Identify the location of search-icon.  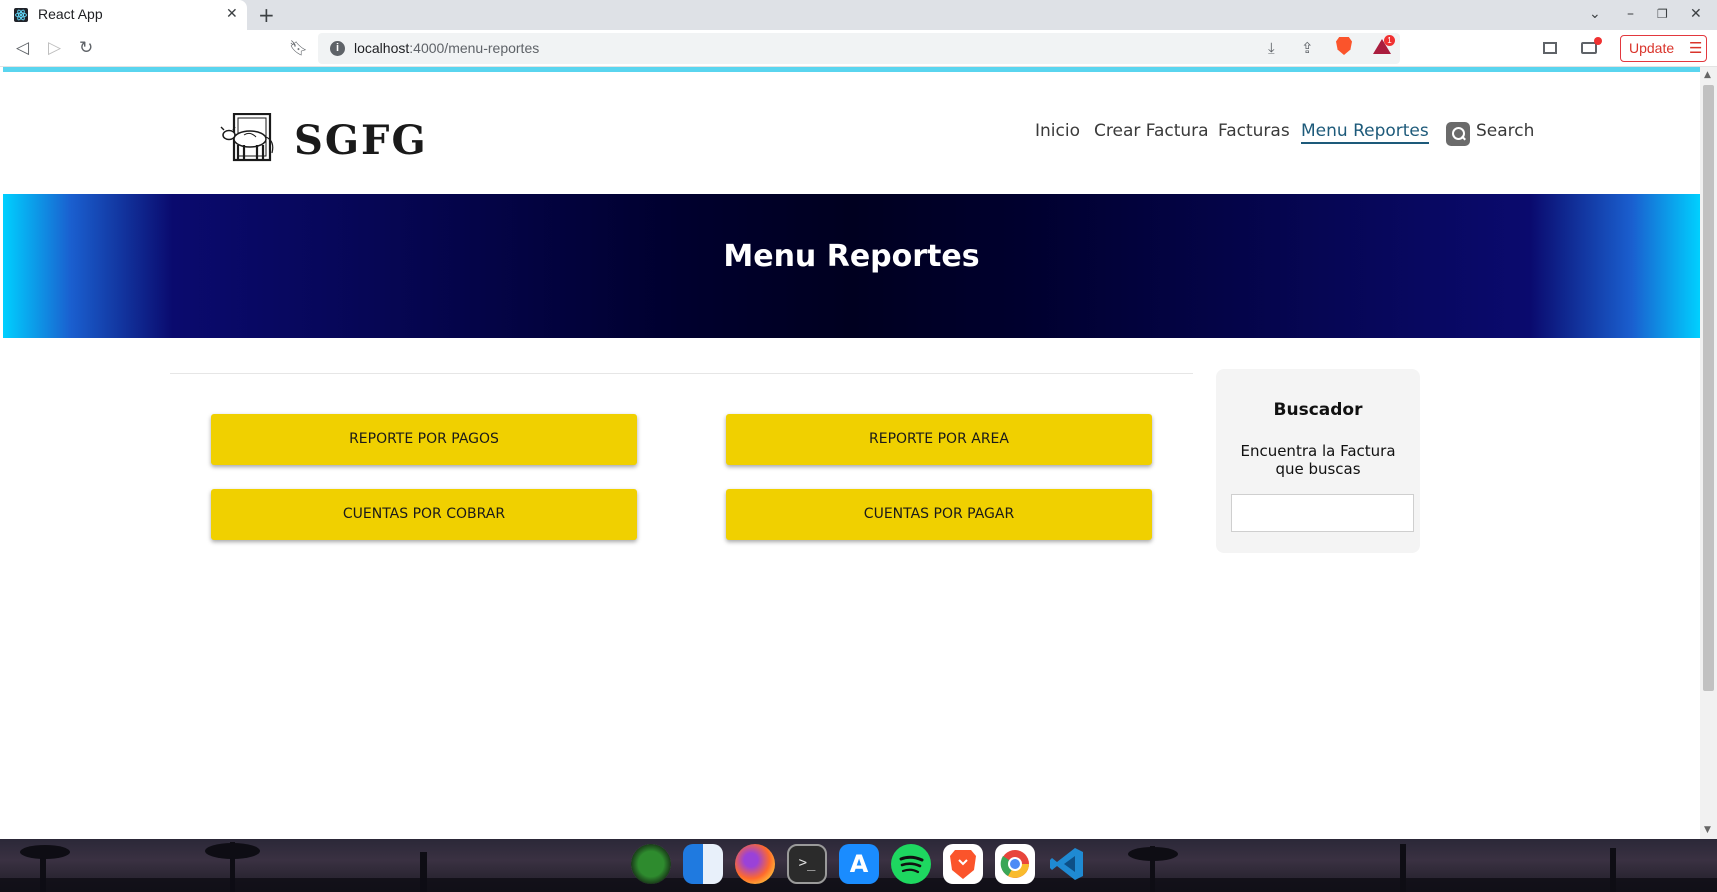
(1458, 134).